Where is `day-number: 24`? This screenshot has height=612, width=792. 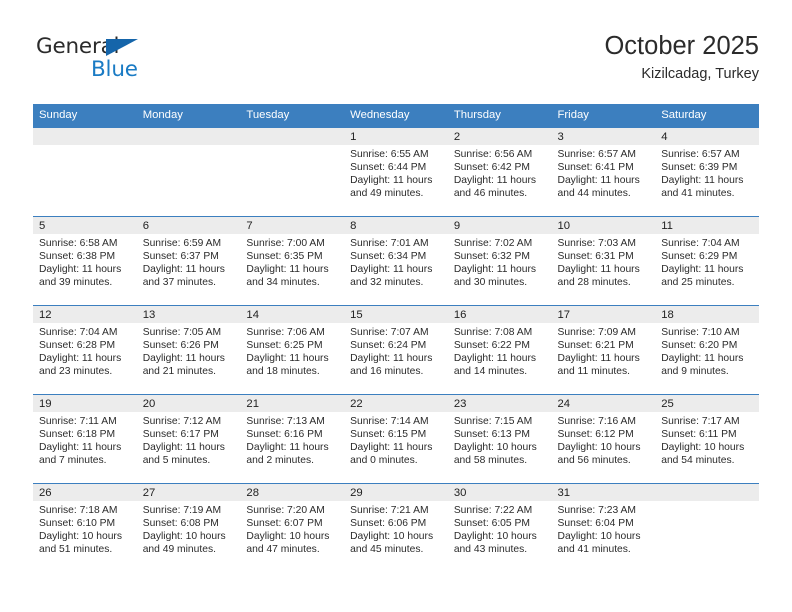
day-number: 24 is located at coordinates (603, 403).